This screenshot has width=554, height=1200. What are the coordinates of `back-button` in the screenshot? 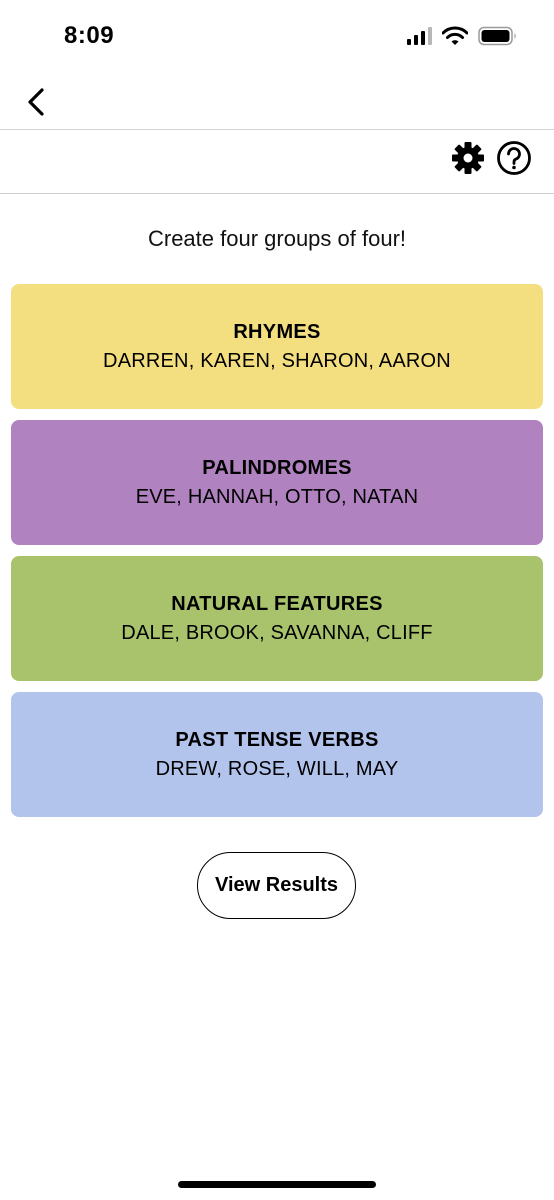 It's located at (36, 102).